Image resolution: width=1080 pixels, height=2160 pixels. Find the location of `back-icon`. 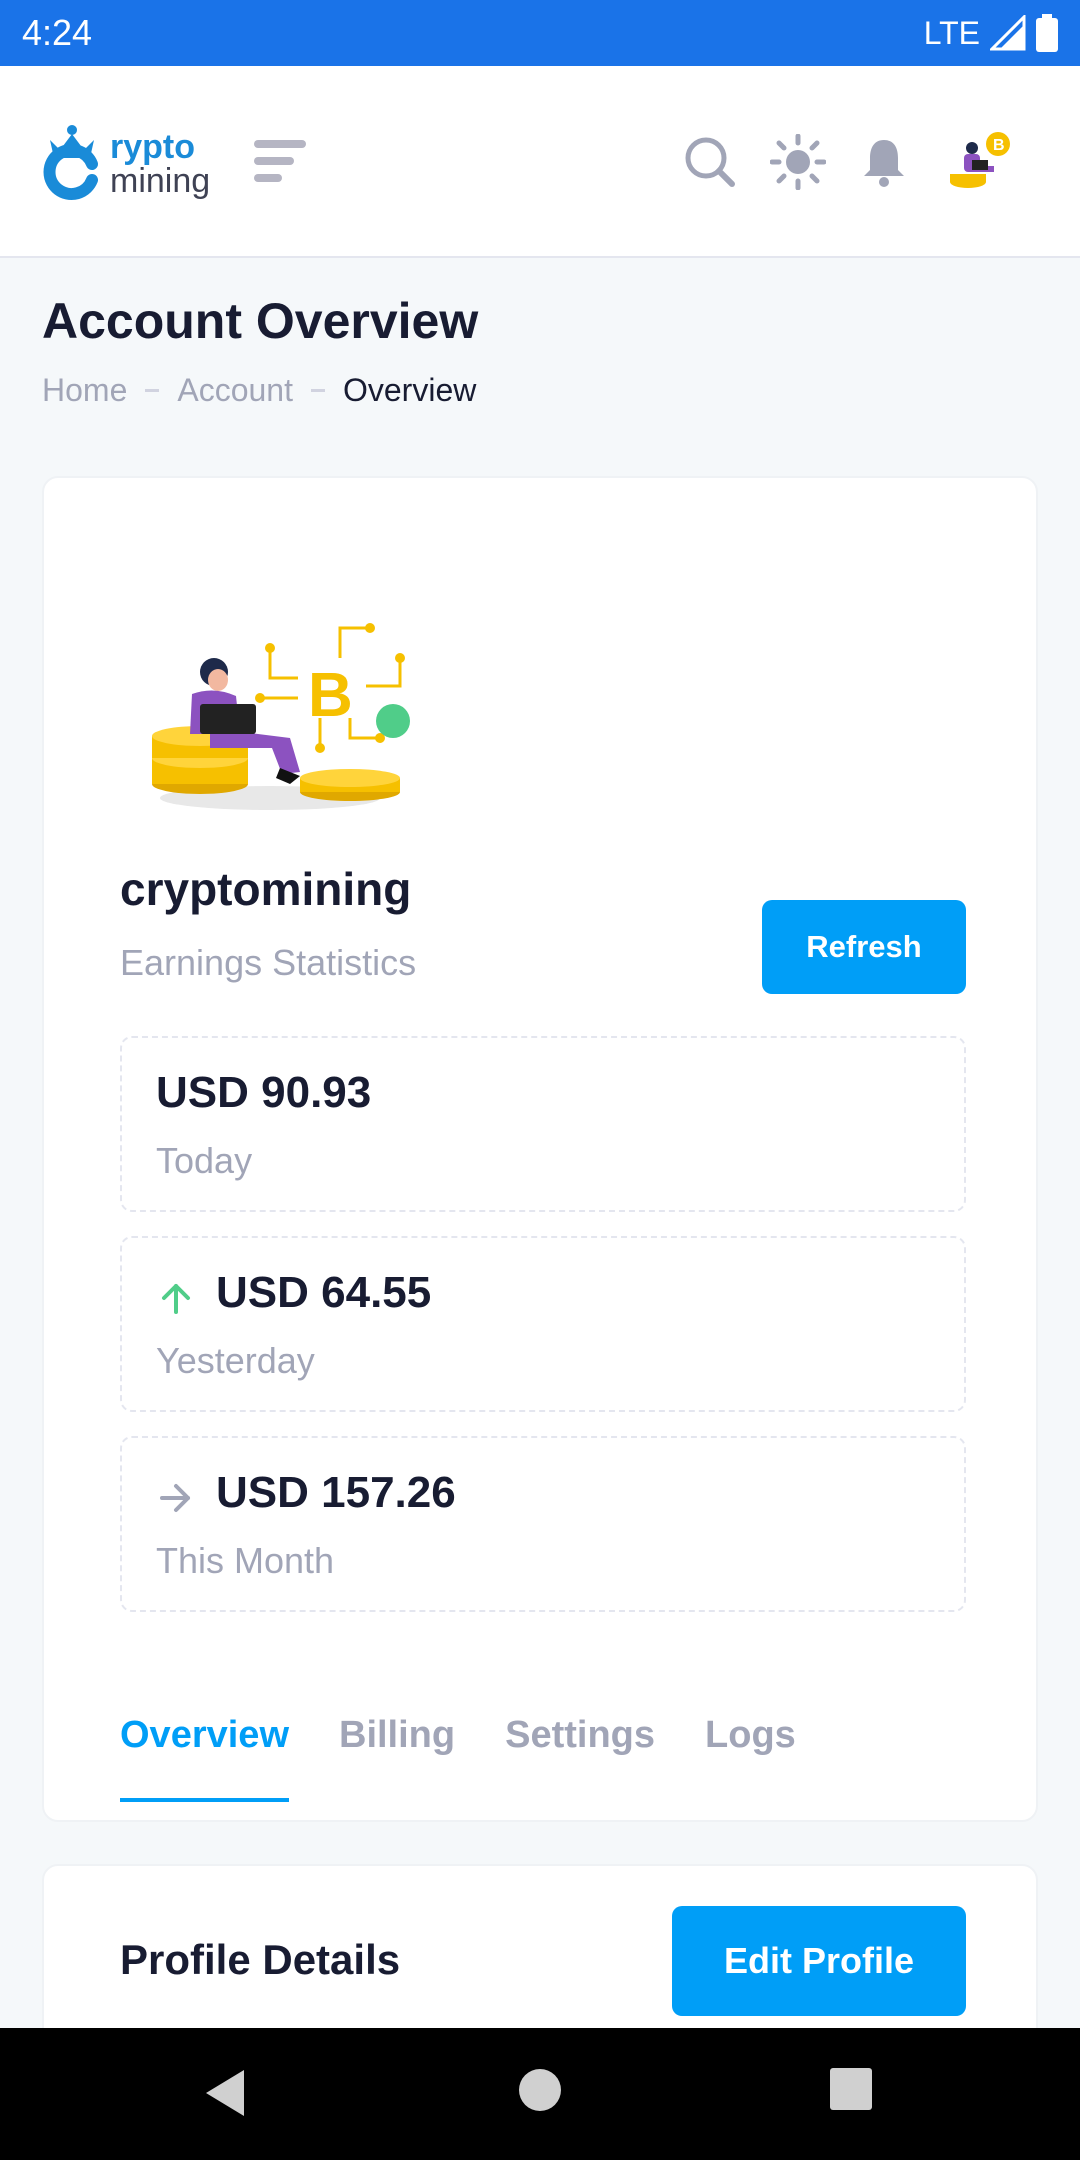

back-icon is located at coordinates (226, 2093).